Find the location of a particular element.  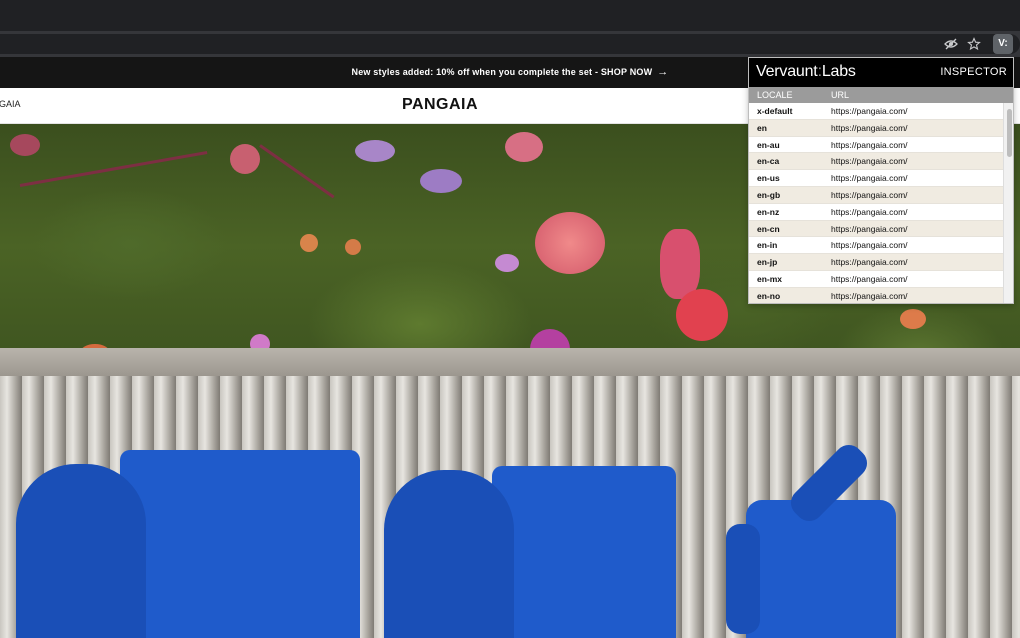

tab-inspector: INSPECTOR is located at coordinates (973, 72).